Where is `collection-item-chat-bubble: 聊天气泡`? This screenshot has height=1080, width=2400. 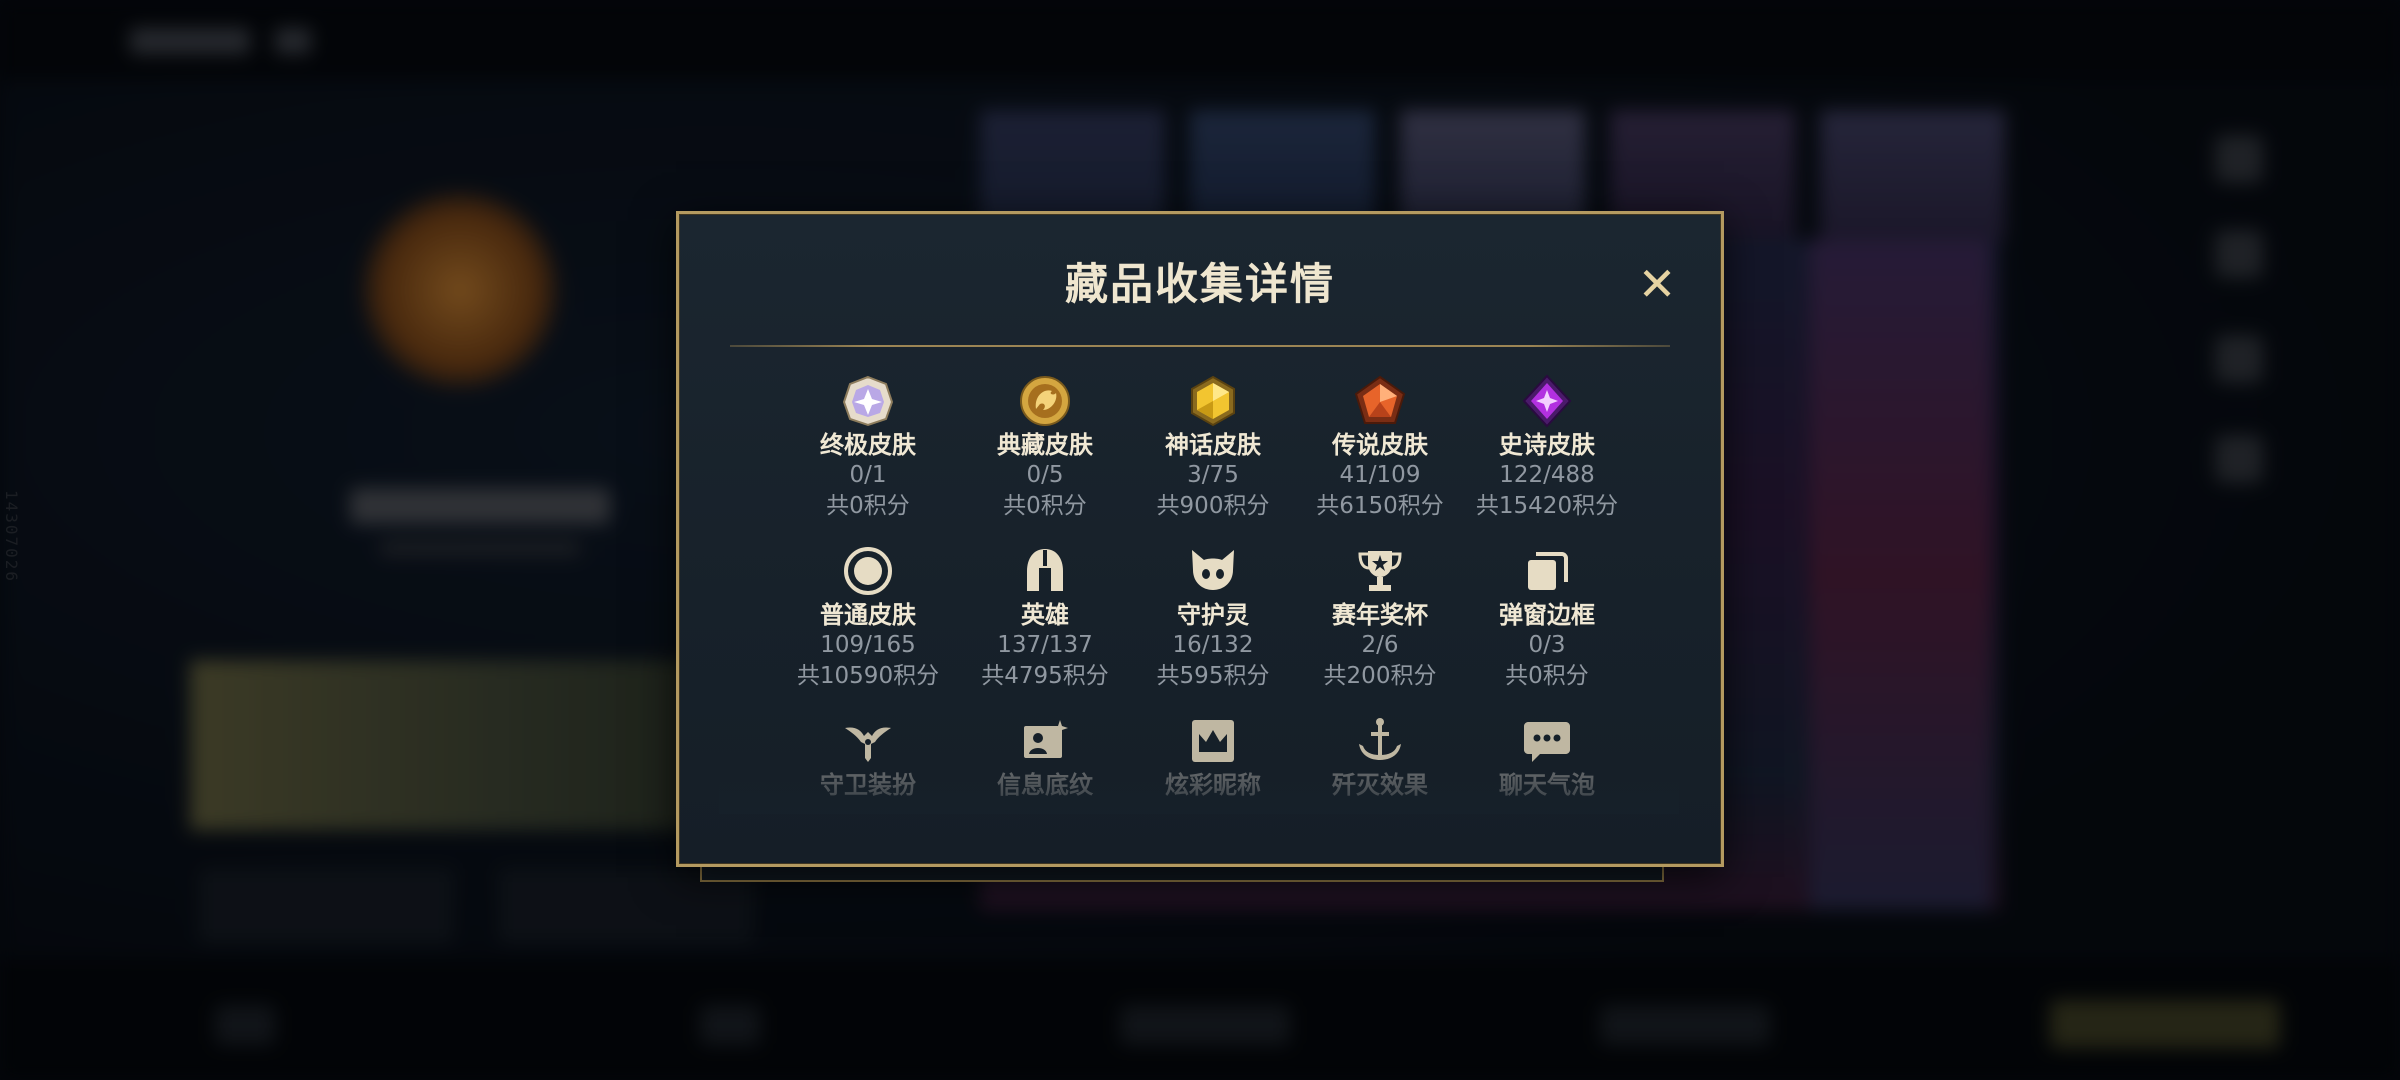
collection-item-chat-bubble: 聊天气泡 is located at coordinates (1547, 757).